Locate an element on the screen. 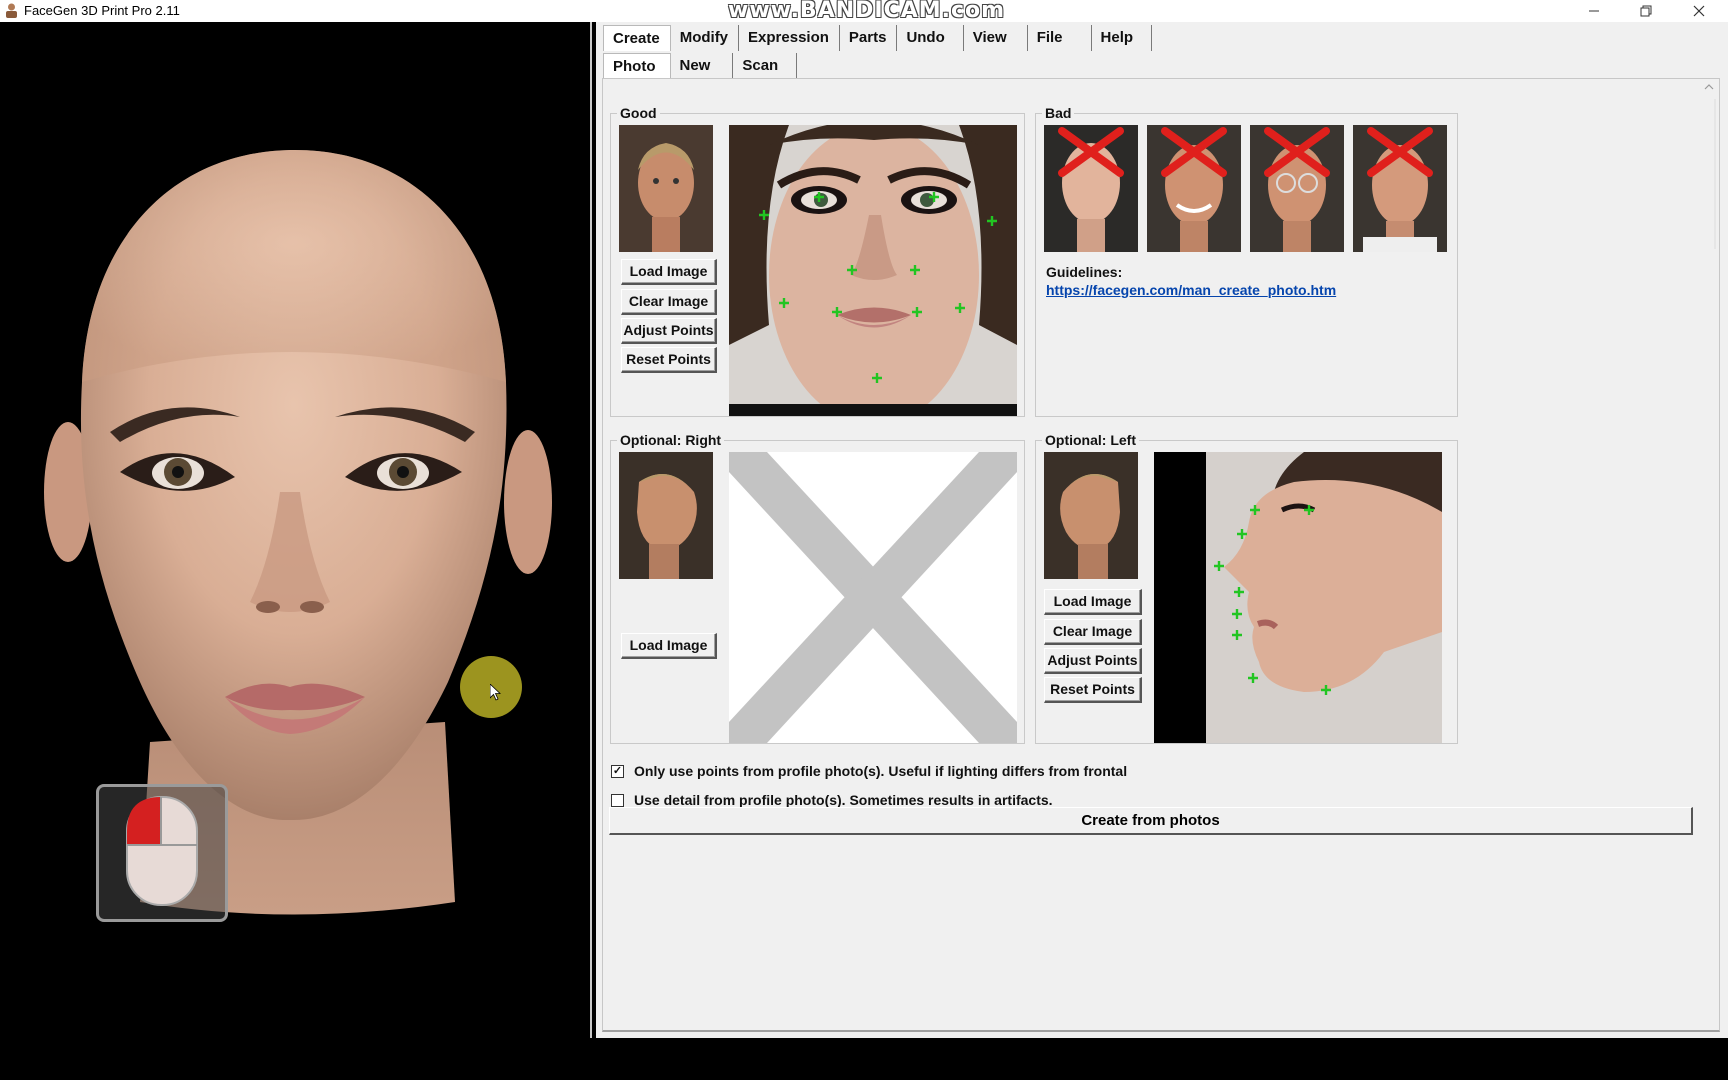 This screenshot has height=1080, width=1728. window-title: FaceGen 3D Print Pro 2.11 is located at coordinates (102, 10).